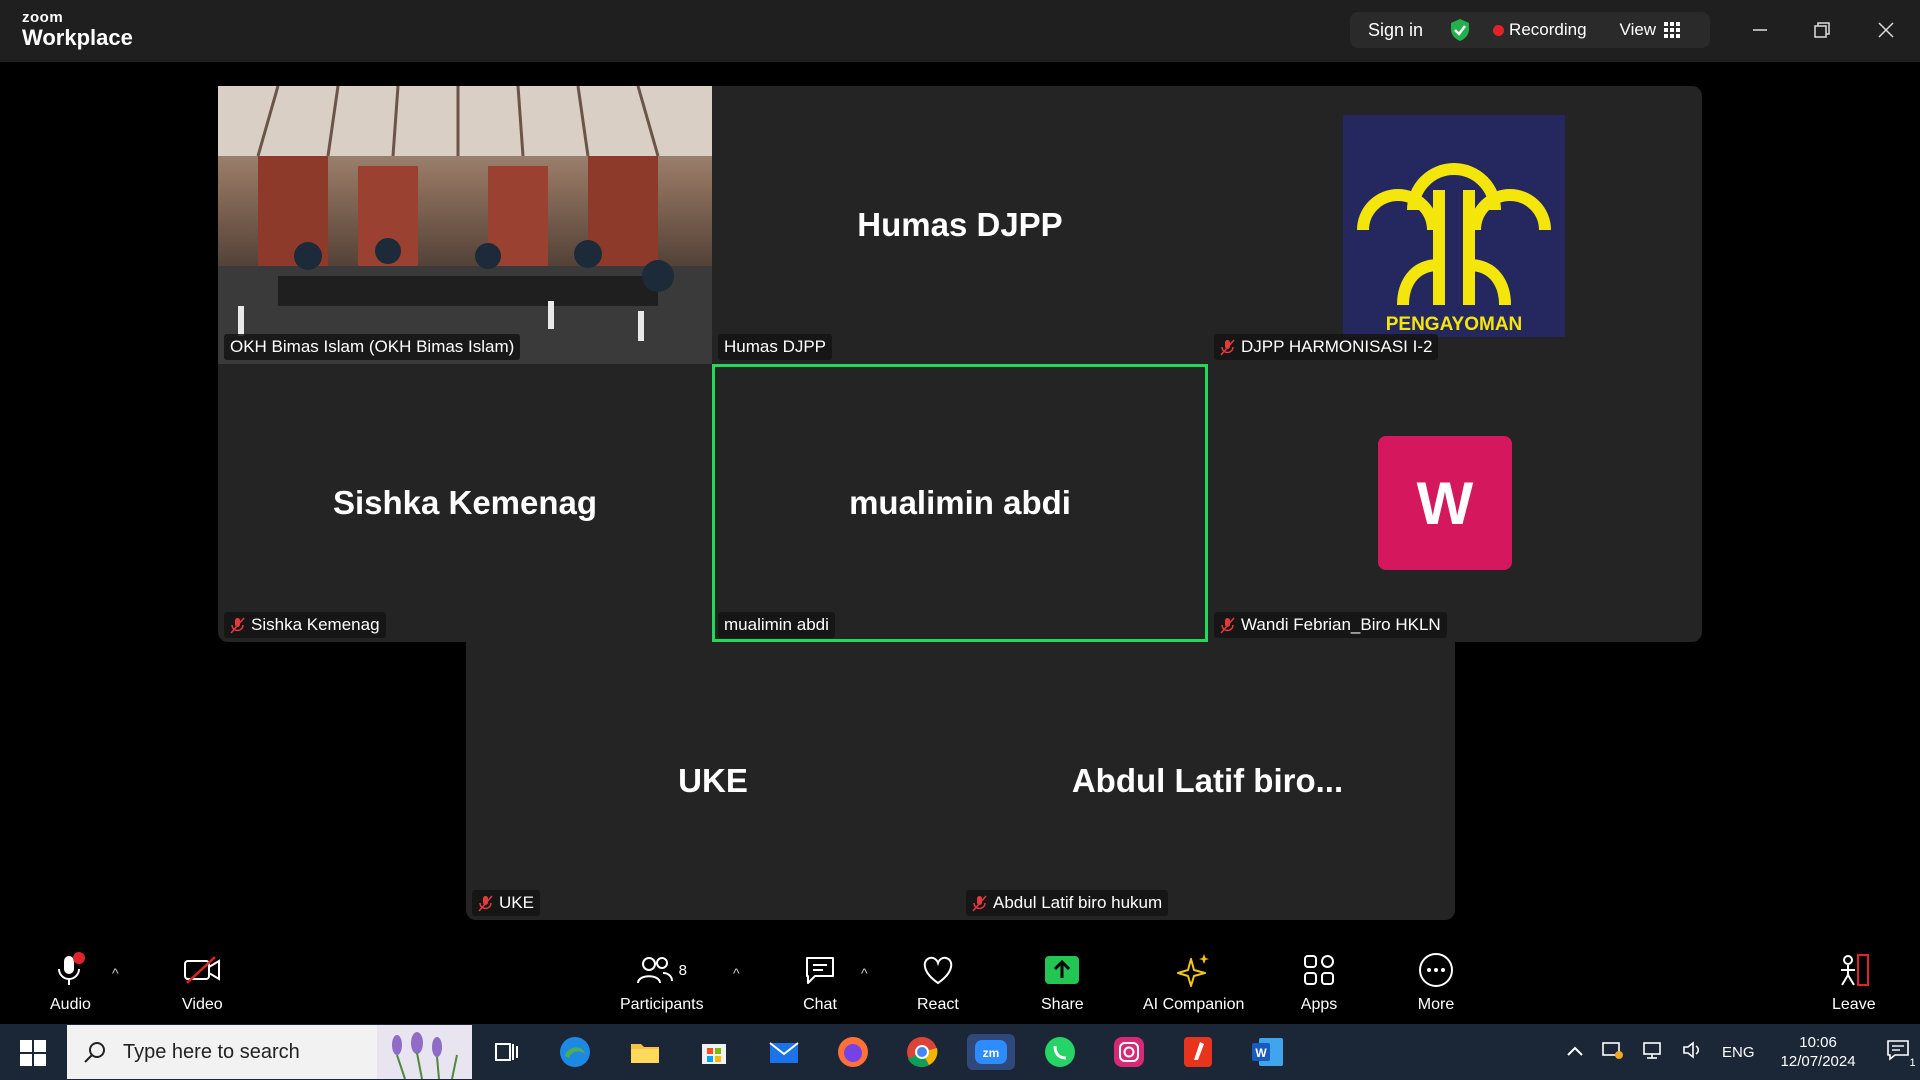  Describe the element at coordinates (1460, 30) in the screenshot. I see `shield-icon` at that location.